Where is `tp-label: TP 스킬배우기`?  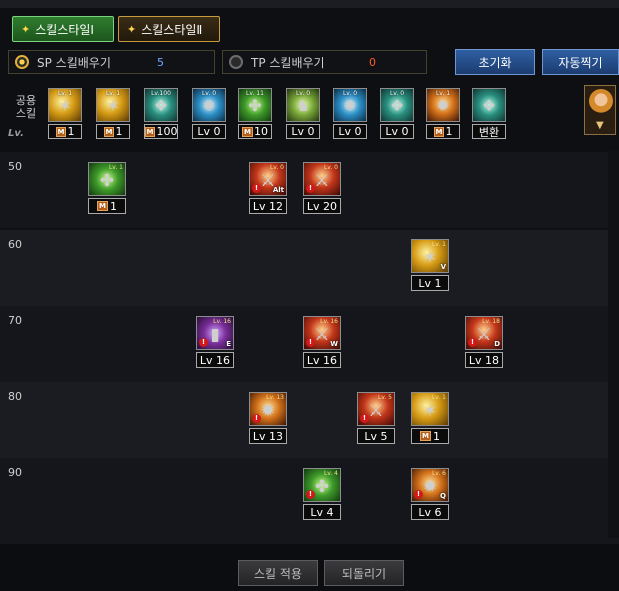 tp-label: TP 스킬배우기 is located at coordinates (288, 62).